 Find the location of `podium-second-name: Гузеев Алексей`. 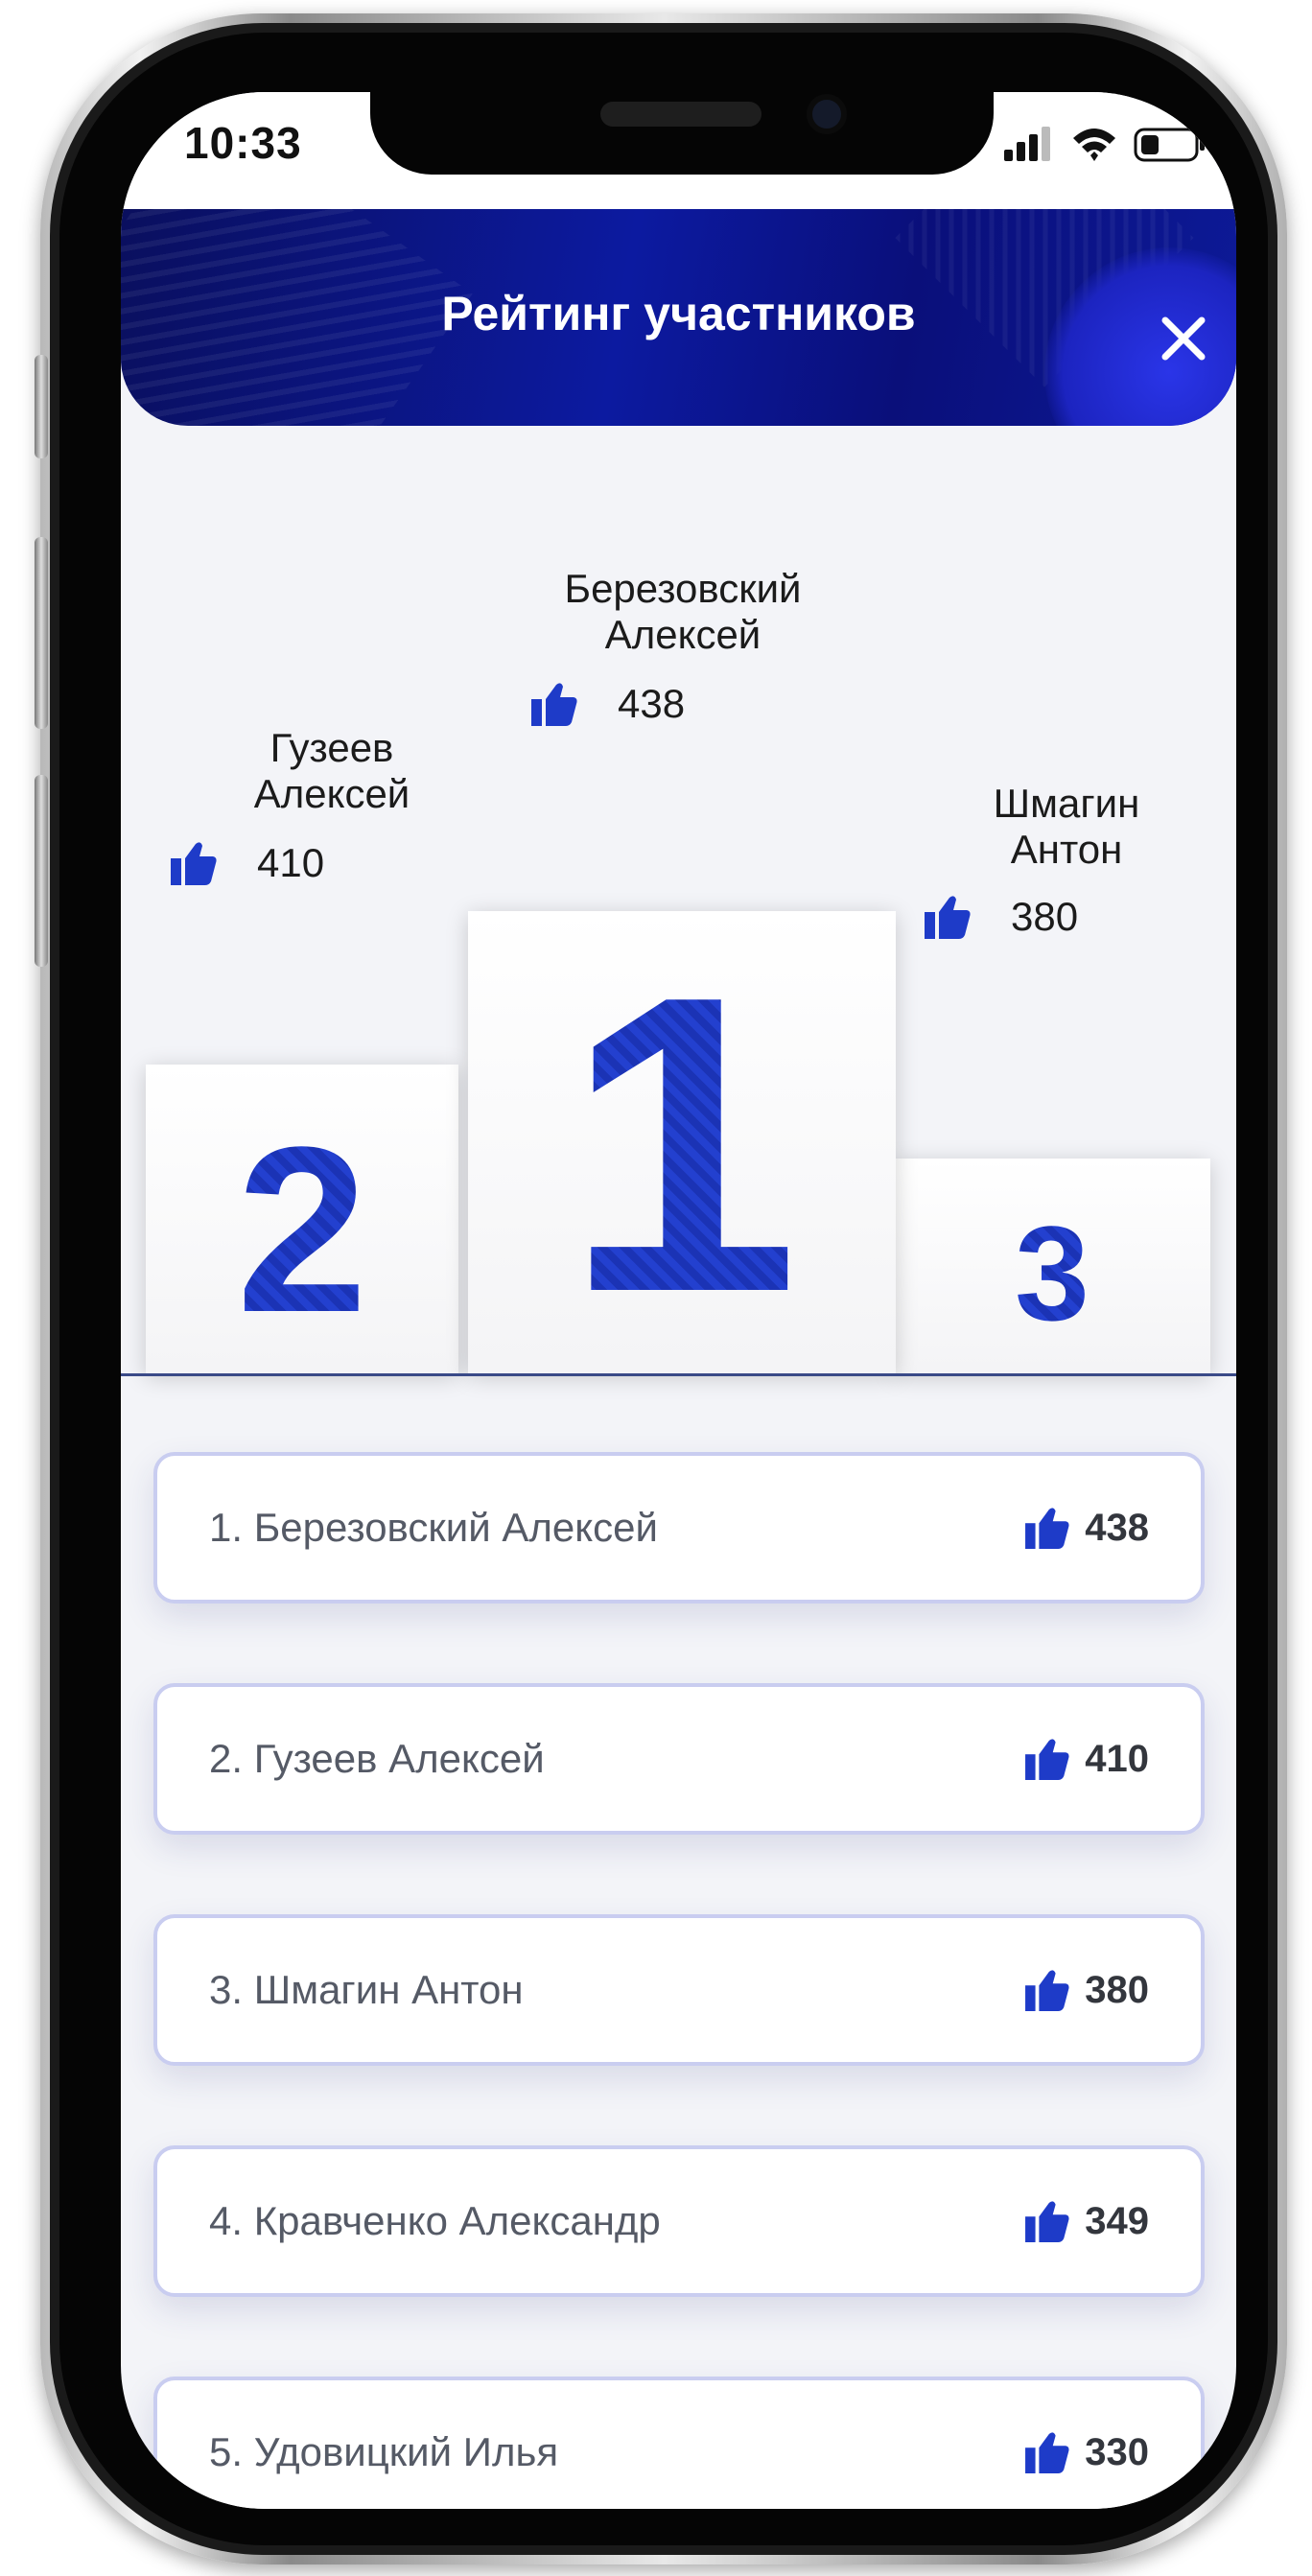

podium-second-name: Гузеев Алексей is located at coordinates (332, 771).